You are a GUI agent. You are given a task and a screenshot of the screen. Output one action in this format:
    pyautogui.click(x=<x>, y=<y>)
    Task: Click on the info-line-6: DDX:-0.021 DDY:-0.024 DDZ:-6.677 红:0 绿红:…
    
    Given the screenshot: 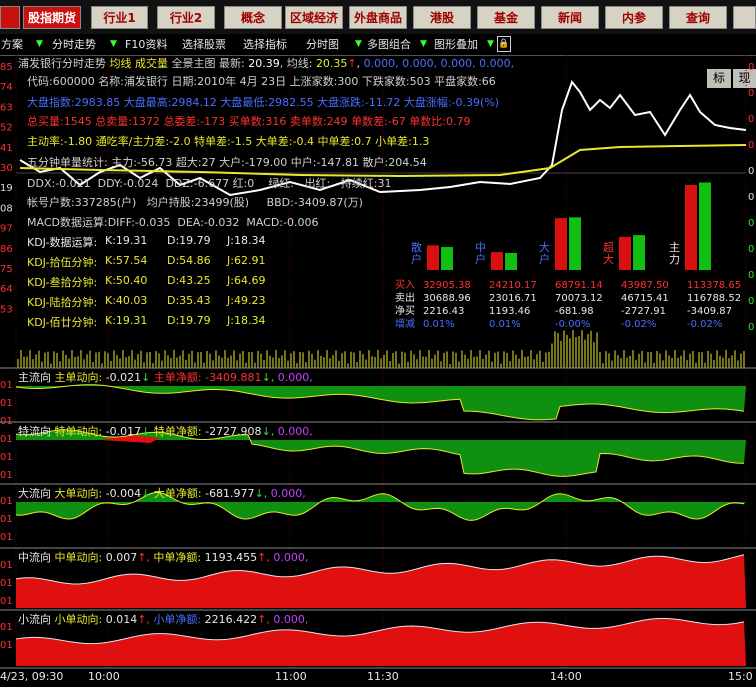 What is the action you would take?
    pyautogui.click(x=209, y=183)
    